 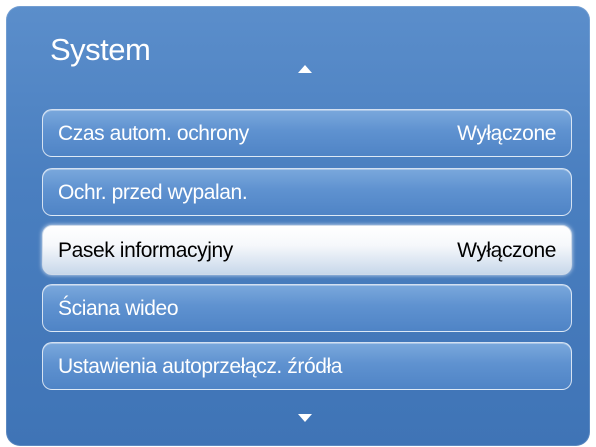 I want to click on menu-title: System, so click(x=100, y=49).